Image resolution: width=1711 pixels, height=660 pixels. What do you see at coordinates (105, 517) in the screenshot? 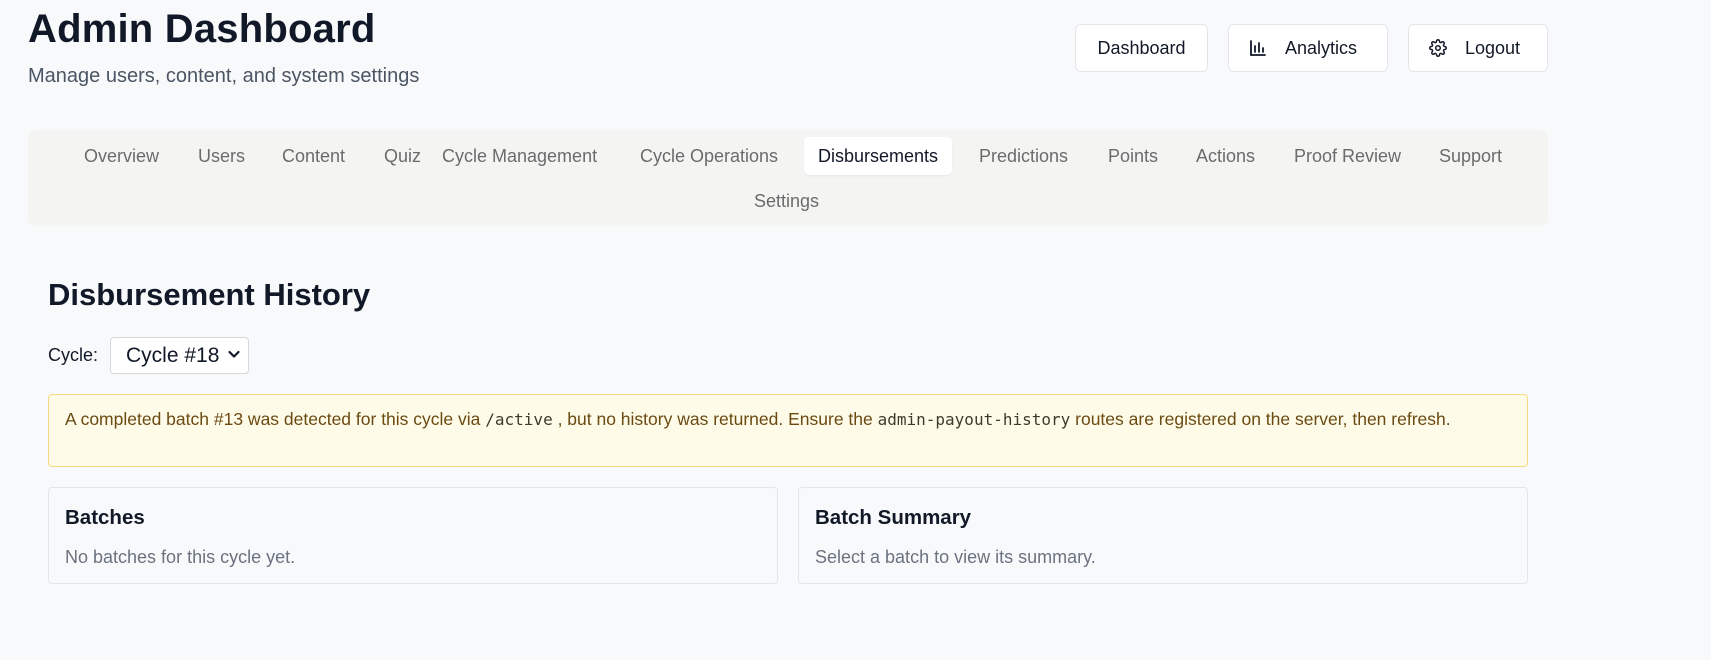
I see `batches-card-title: Batches` at bounding box center [105, 517].